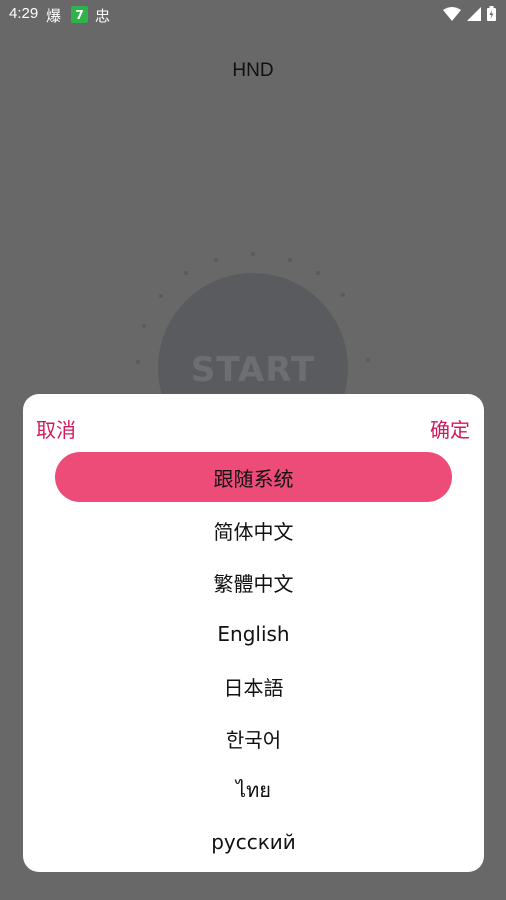 The width and height of the screenshot is (506, 900). I want to click on language-option: русский, so click(253, 842).